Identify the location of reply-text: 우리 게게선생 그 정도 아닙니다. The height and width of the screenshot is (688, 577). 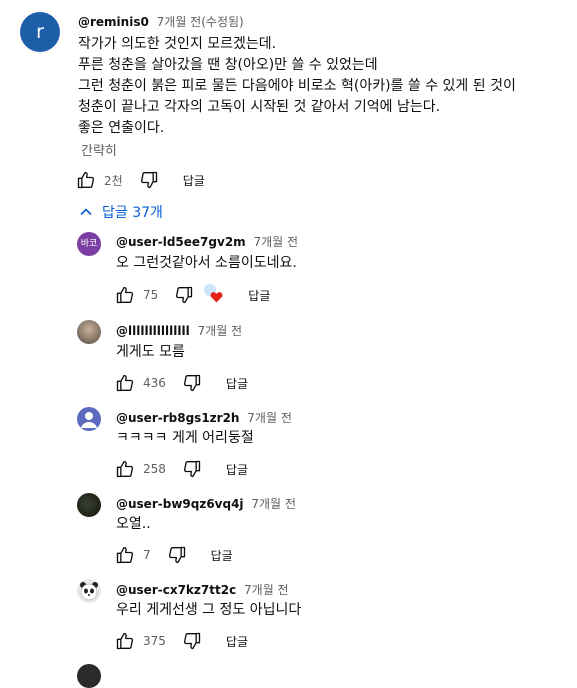
(209, 610).